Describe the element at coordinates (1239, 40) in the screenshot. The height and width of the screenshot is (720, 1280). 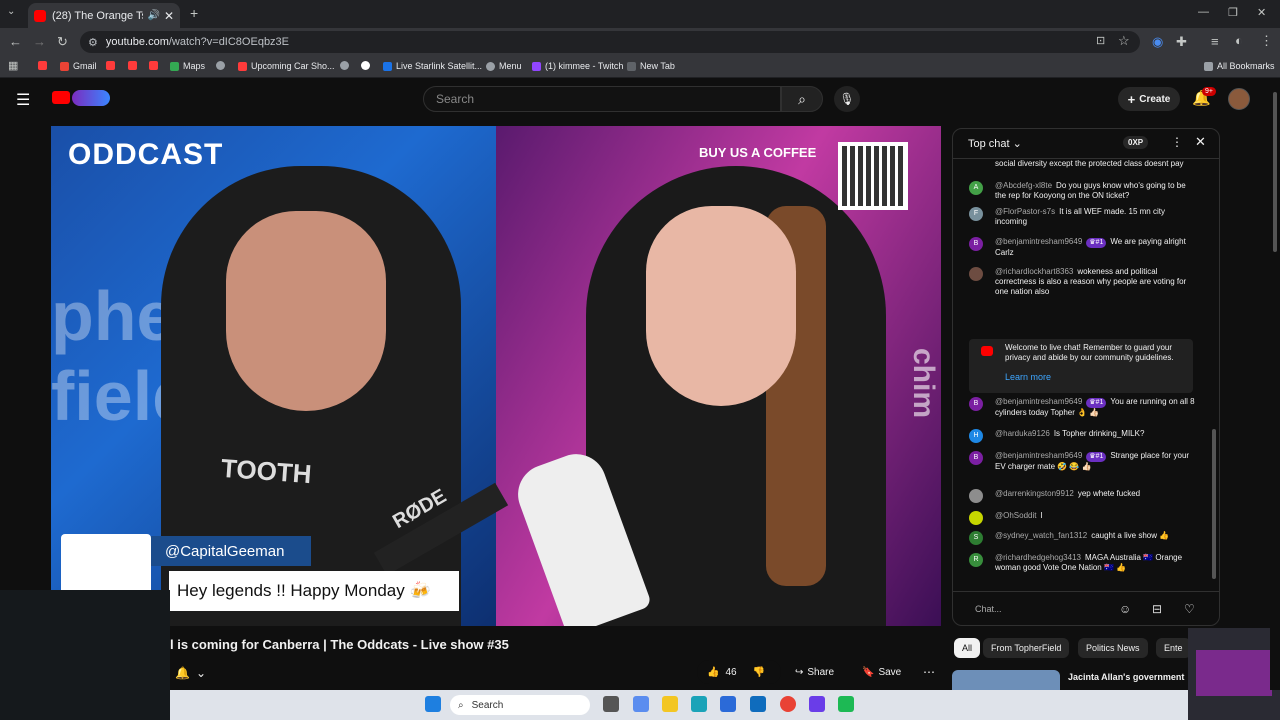
I see `profile-icon: ◐` at that location.